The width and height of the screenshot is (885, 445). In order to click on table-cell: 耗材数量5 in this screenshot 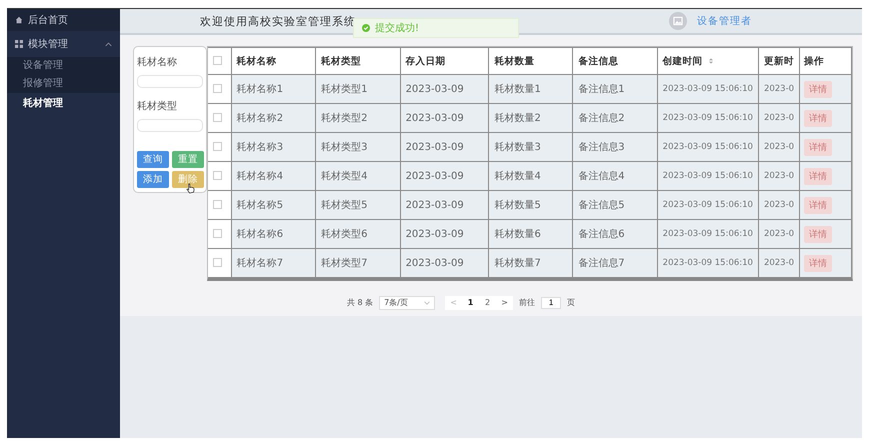, I will do `click(517, 205)`.